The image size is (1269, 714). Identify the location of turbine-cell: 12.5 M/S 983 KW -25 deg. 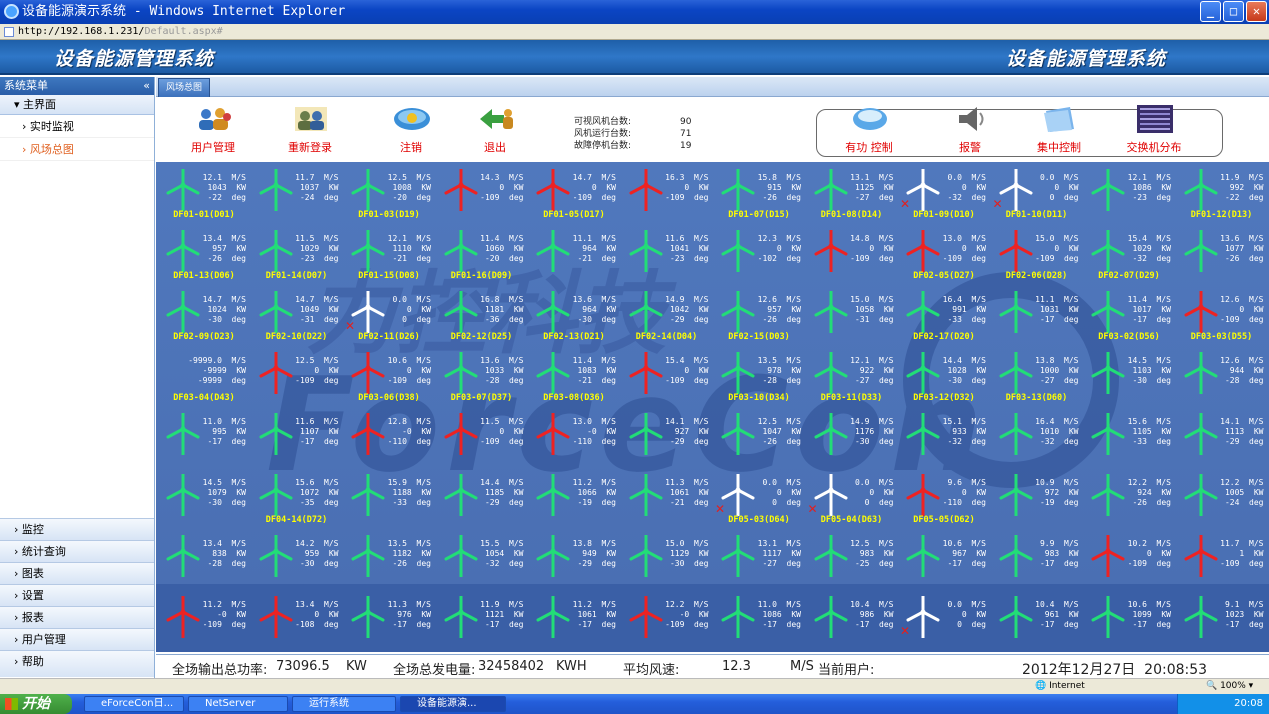
(852, 562).